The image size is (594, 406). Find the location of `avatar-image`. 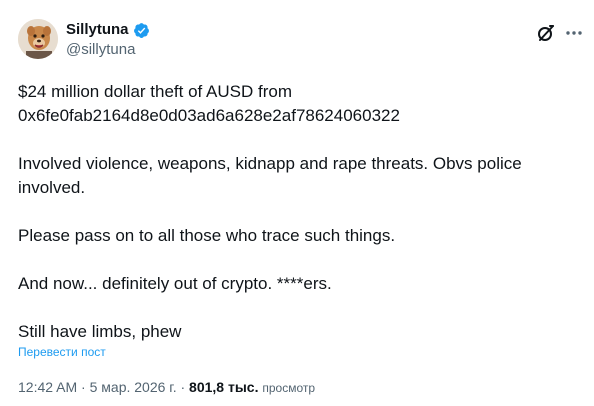

avatar-image is located at coordinates (38, 39).